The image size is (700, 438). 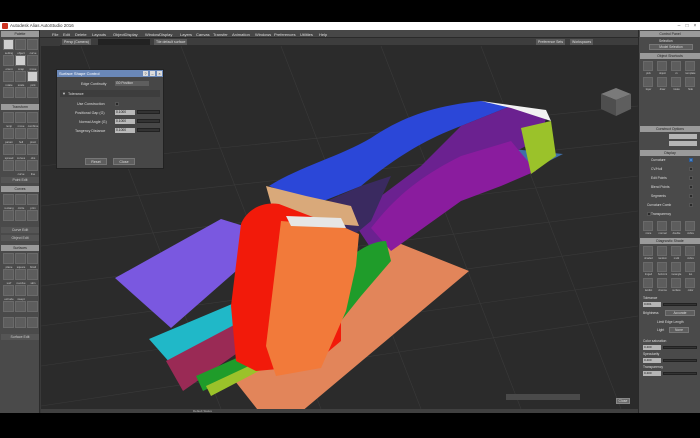 What do you see at coordinates (20, 133) in the screenshot?
I see `hull-icon` at bounding box center [20, 133].